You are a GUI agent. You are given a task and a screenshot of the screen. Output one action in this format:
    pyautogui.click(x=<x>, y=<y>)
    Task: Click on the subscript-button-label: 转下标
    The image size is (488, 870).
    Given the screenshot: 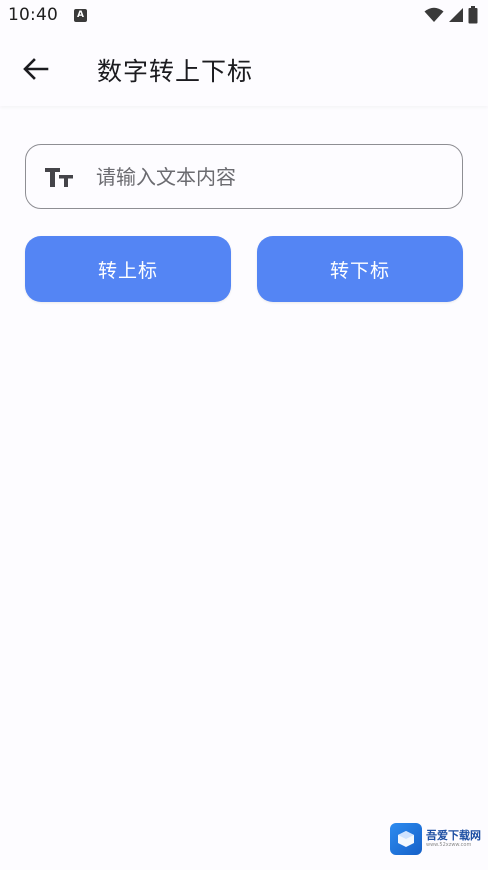 What is the action you would take?
    pyautogui.click(x=359, y=270)
    